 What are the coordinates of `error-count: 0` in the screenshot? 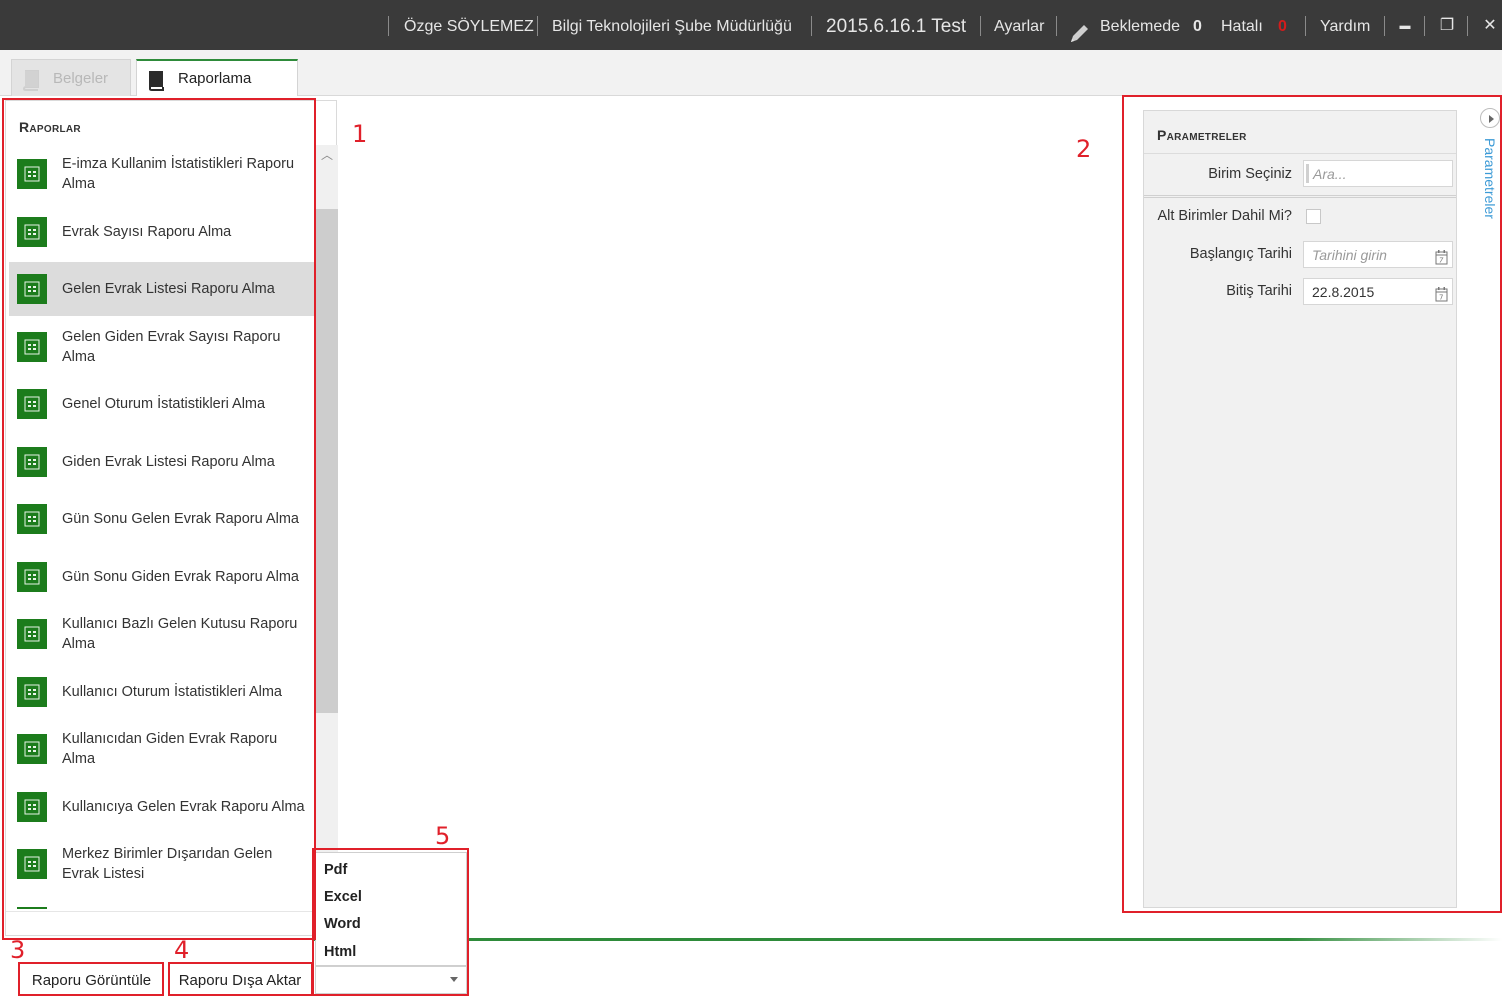 It's located at (1282, 26).